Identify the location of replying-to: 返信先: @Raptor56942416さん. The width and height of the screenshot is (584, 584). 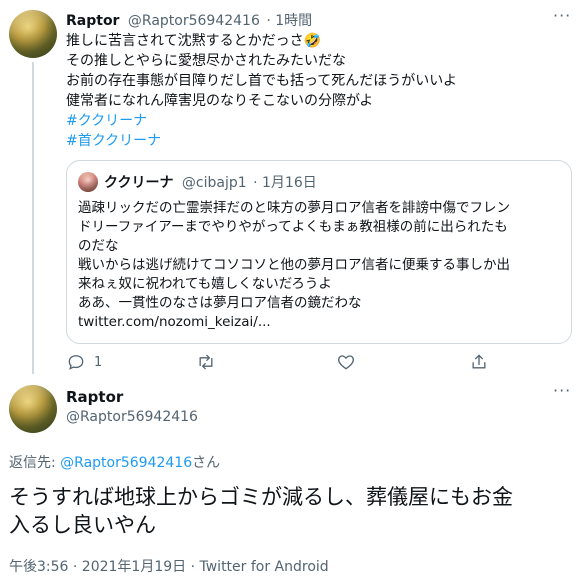
(114, 462).